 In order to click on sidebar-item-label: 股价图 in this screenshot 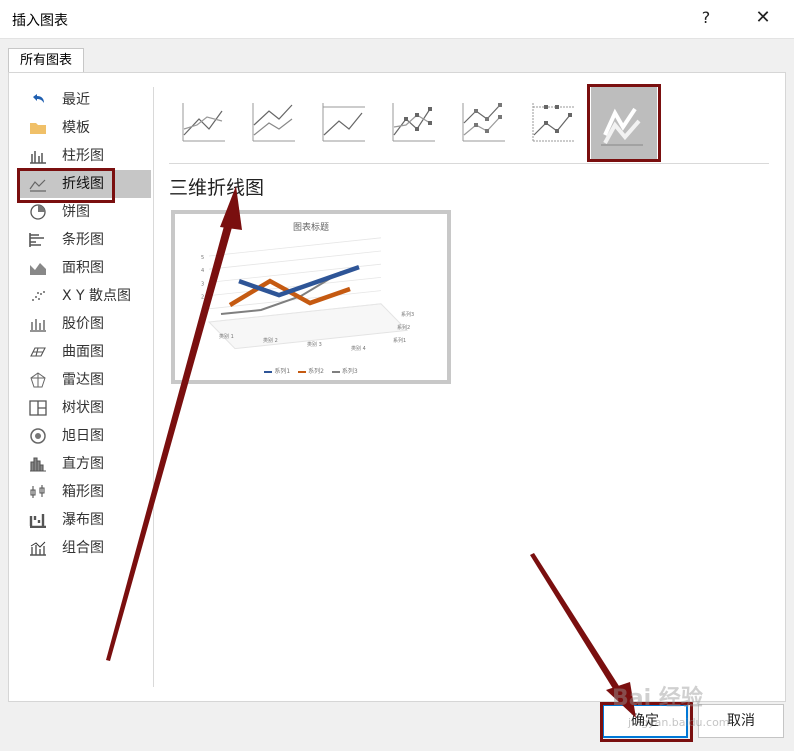, I will do `click(83, 324)`.